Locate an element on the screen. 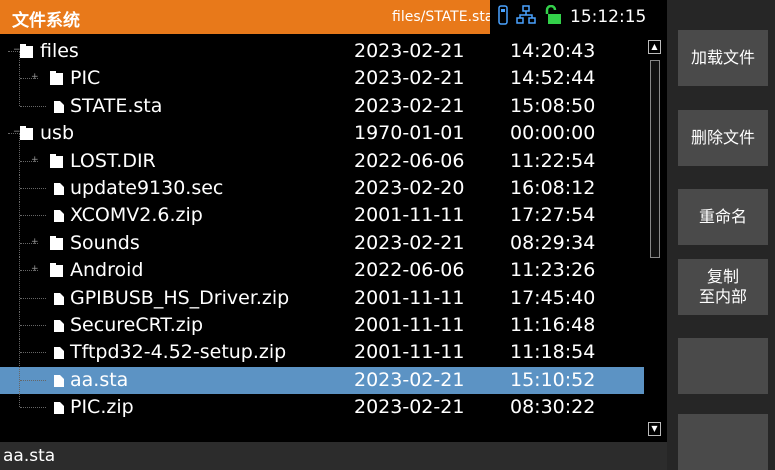 Image resolution: width=775 pixels, height=470 pixels. button-label: 复制 至内部 is located at coordinates (722, 286).